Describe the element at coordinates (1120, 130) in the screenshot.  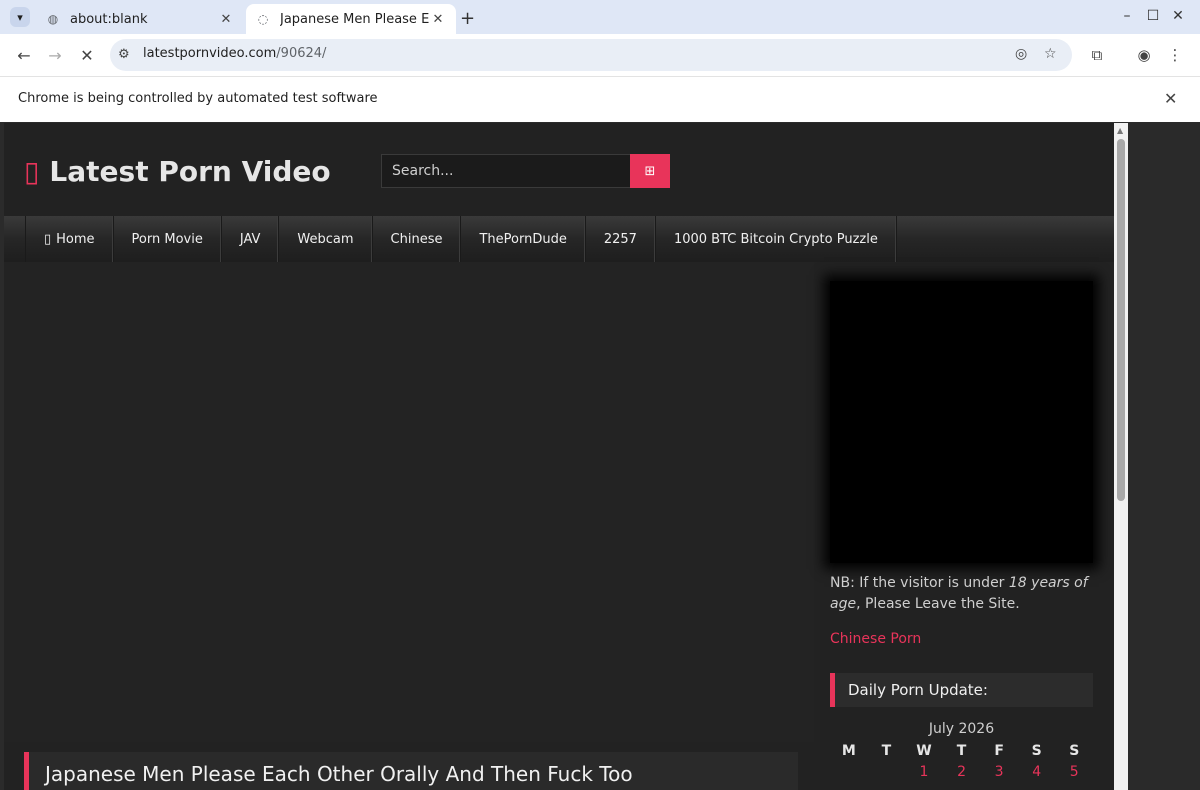
I see `scroll-up-icon: ▲` at that location.